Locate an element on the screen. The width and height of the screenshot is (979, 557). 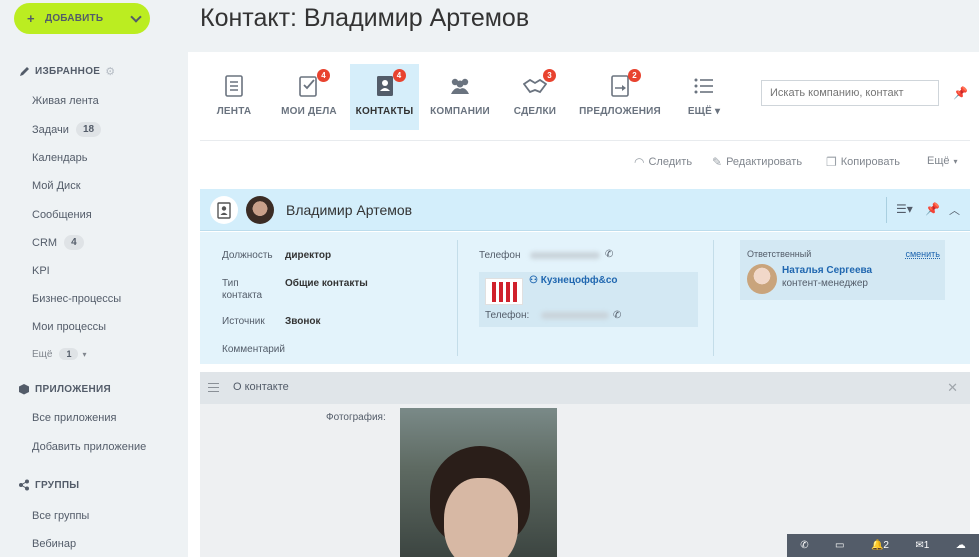
sidebar-item-feed: Живая лента is located at coordinates (65, 101).